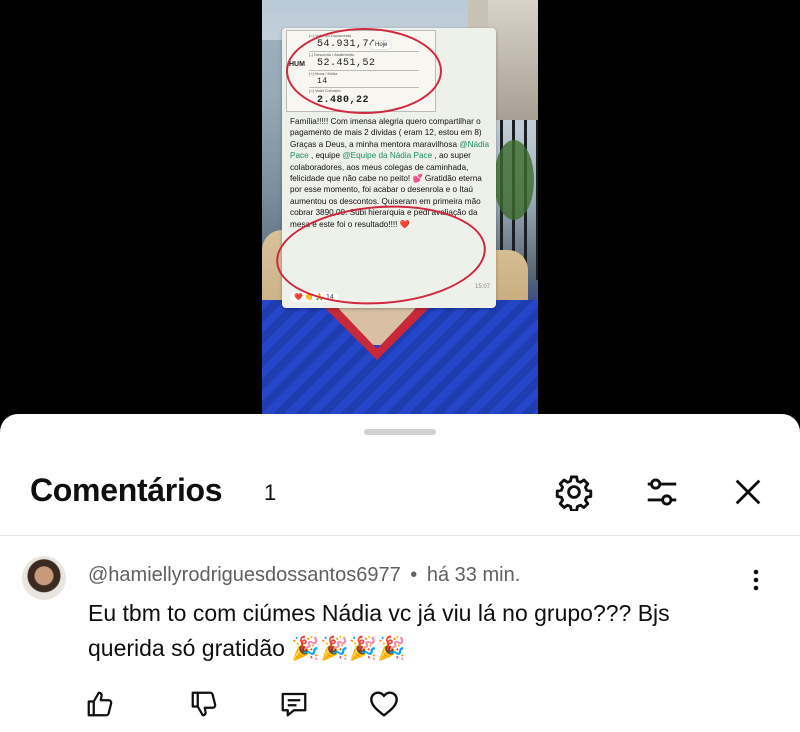 This screenshot has width=800, height=732. What do you see at coordinates (44, 578) in the screenshot?
I see `avatar` at bounding box center [44, 578].